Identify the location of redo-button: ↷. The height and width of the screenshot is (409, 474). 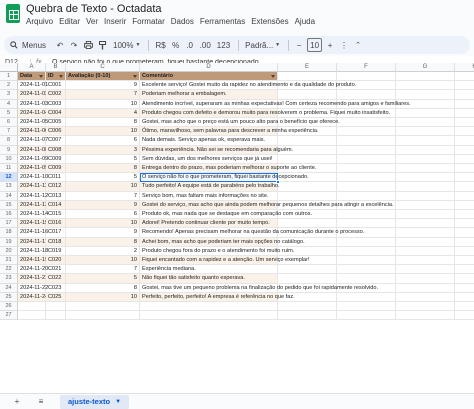
(74, 45).